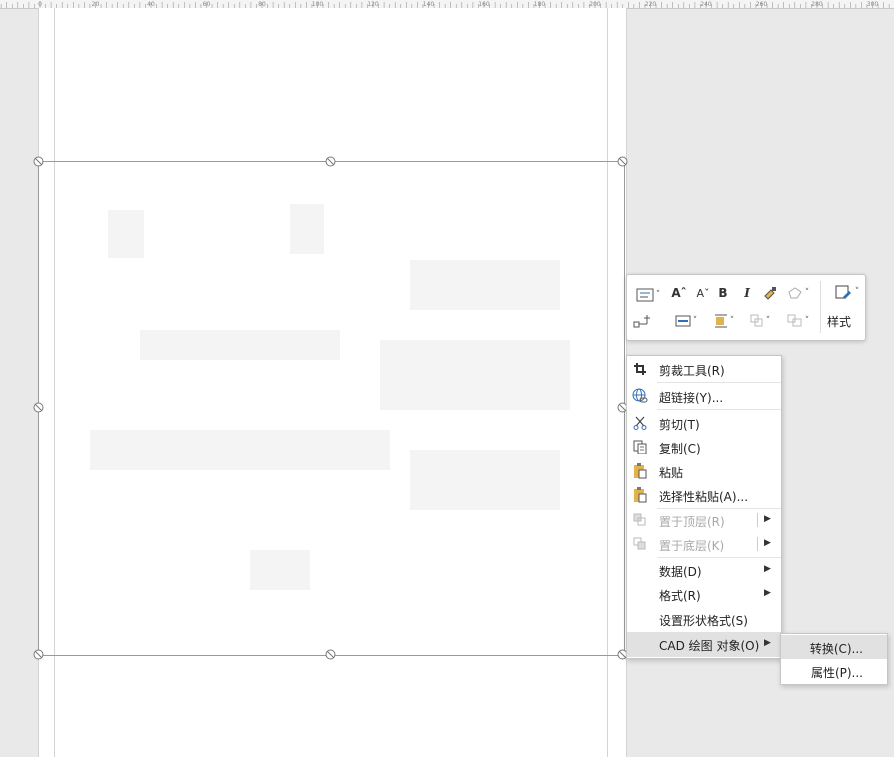  Describe the element at coordinates (704, 471) in the screenshot. I see `menu-item-paste: 粘贴` at that location.